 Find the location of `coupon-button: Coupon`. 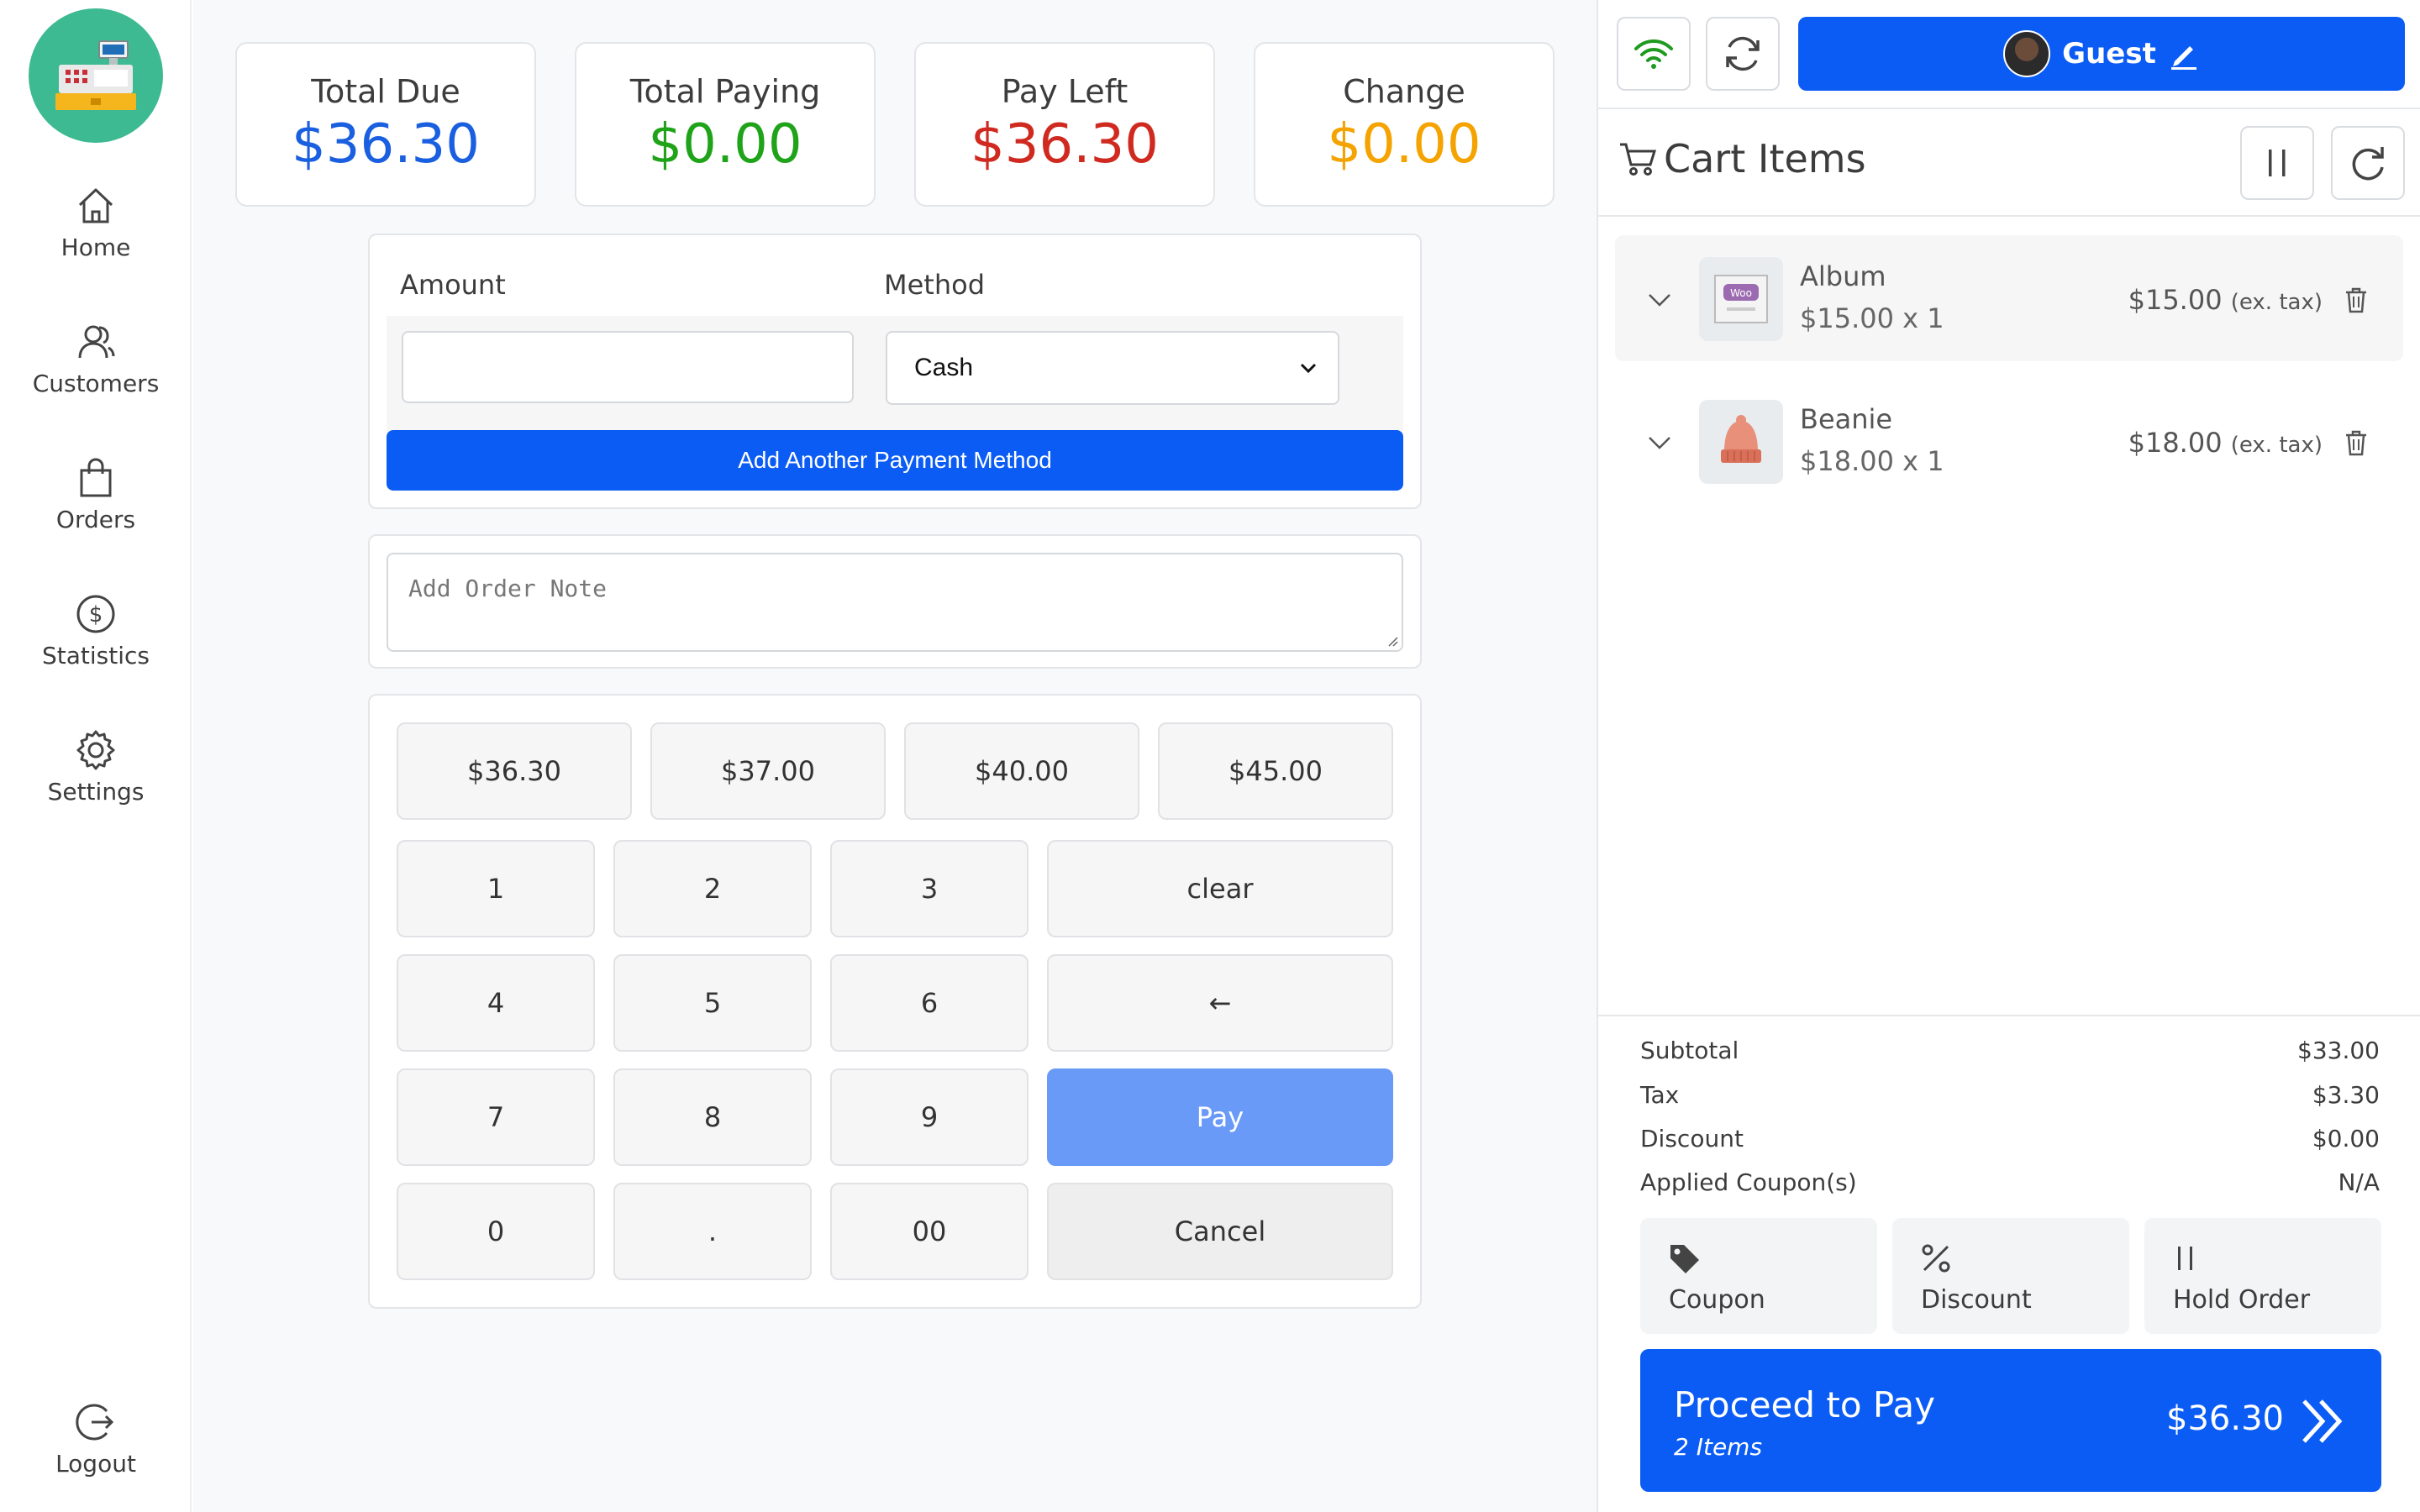

coupon-button: Coupon is located at coordinates (1758, 1276).